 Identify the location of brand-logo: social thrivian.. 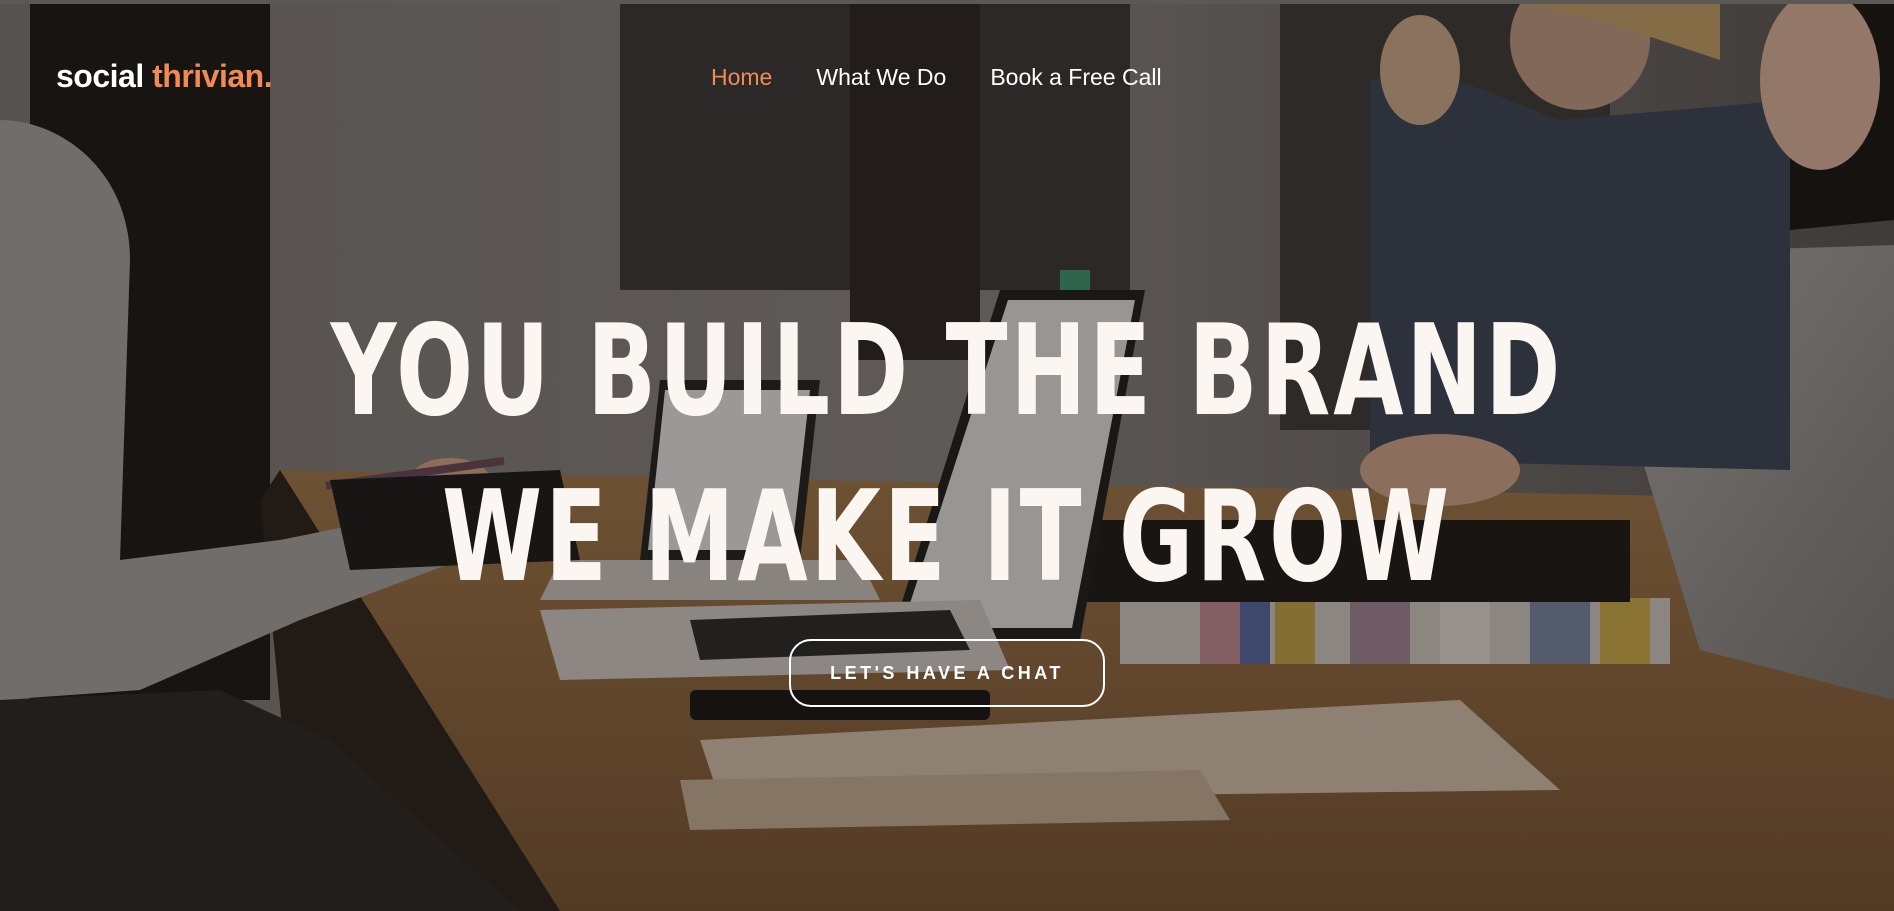
(164, 76).